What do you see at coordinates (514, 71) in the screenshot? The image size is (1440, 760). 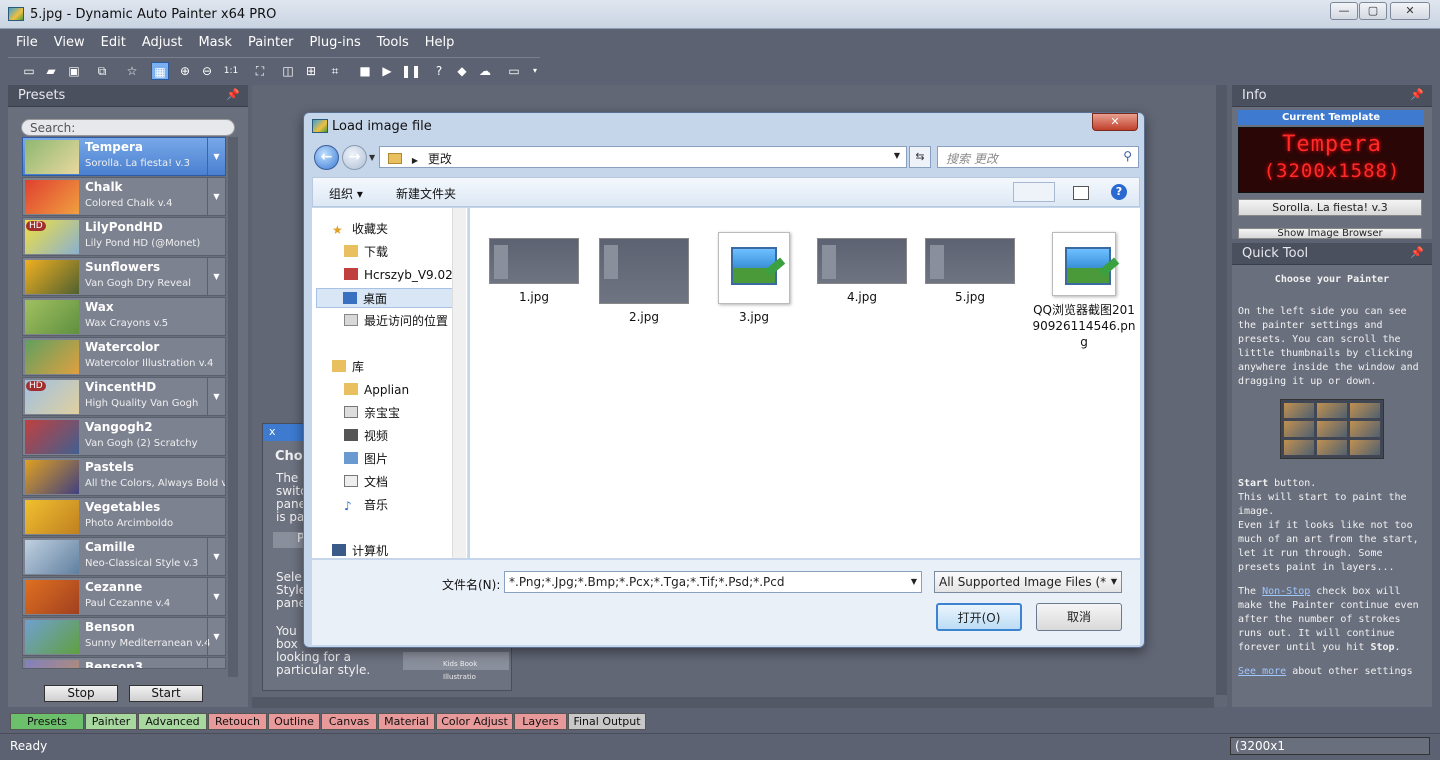 I see `screen-icon: ▭` at bounding box center [514, 71].